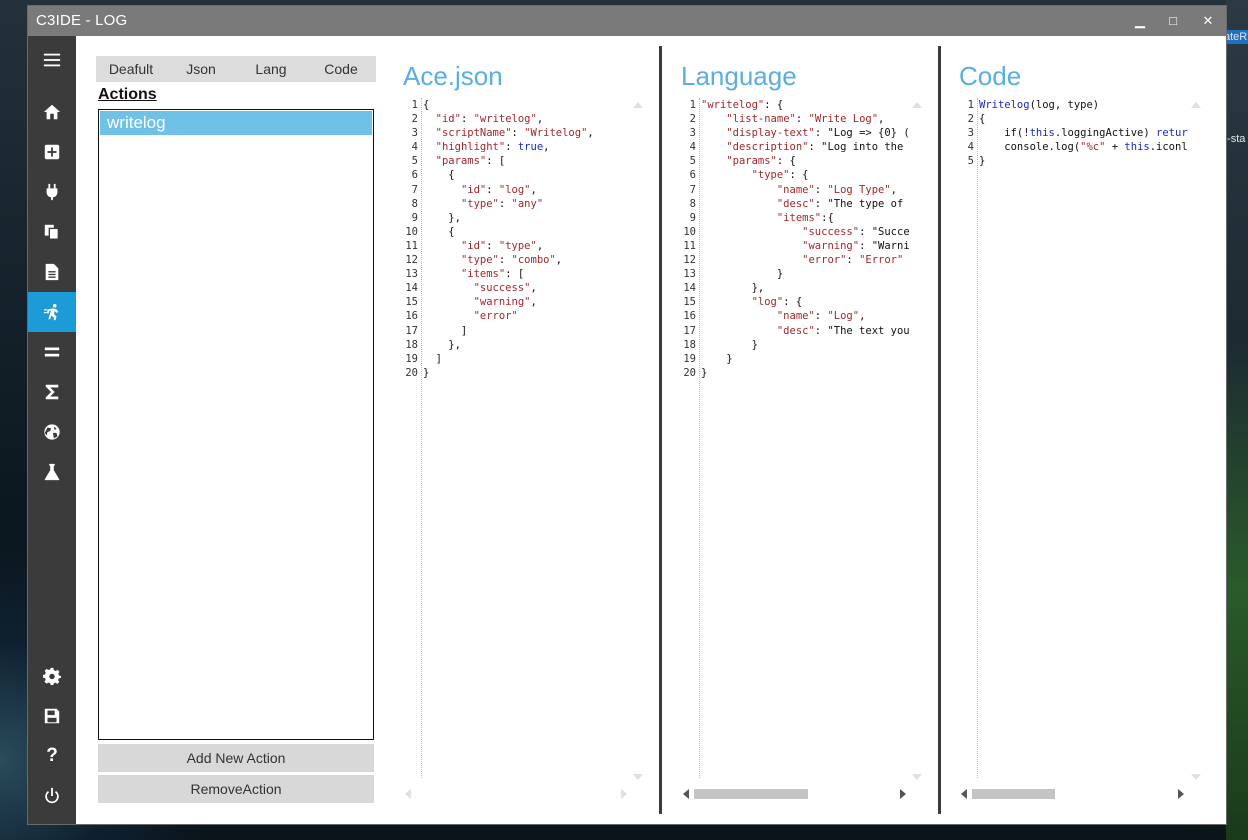 The image size is (1248, 840). Describe the element at coordinates (52, 676) in the screenshot. I see `settings-icon` at that location.